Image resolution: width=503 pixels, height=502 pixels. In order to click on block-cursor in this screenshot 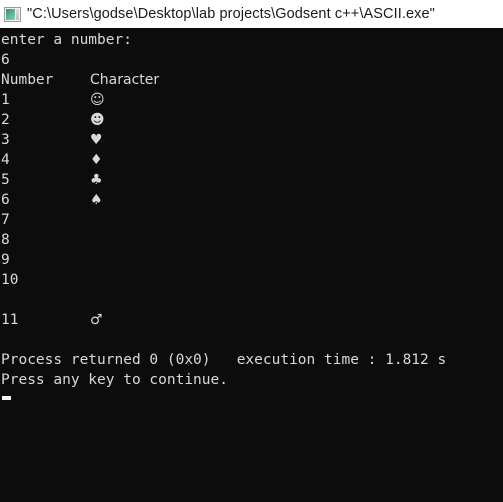, I will do `click(6, 398)`.